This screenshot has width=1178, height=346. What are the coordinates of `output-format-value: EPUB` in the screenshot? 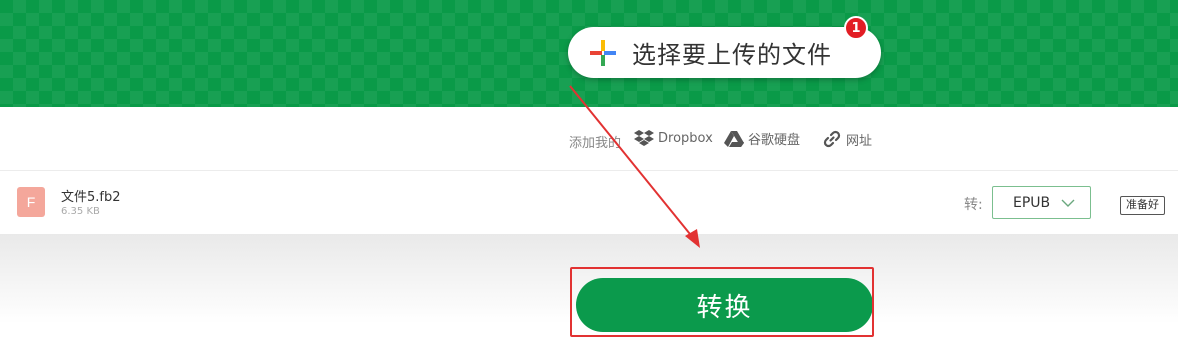 It's located at (1032, 202).